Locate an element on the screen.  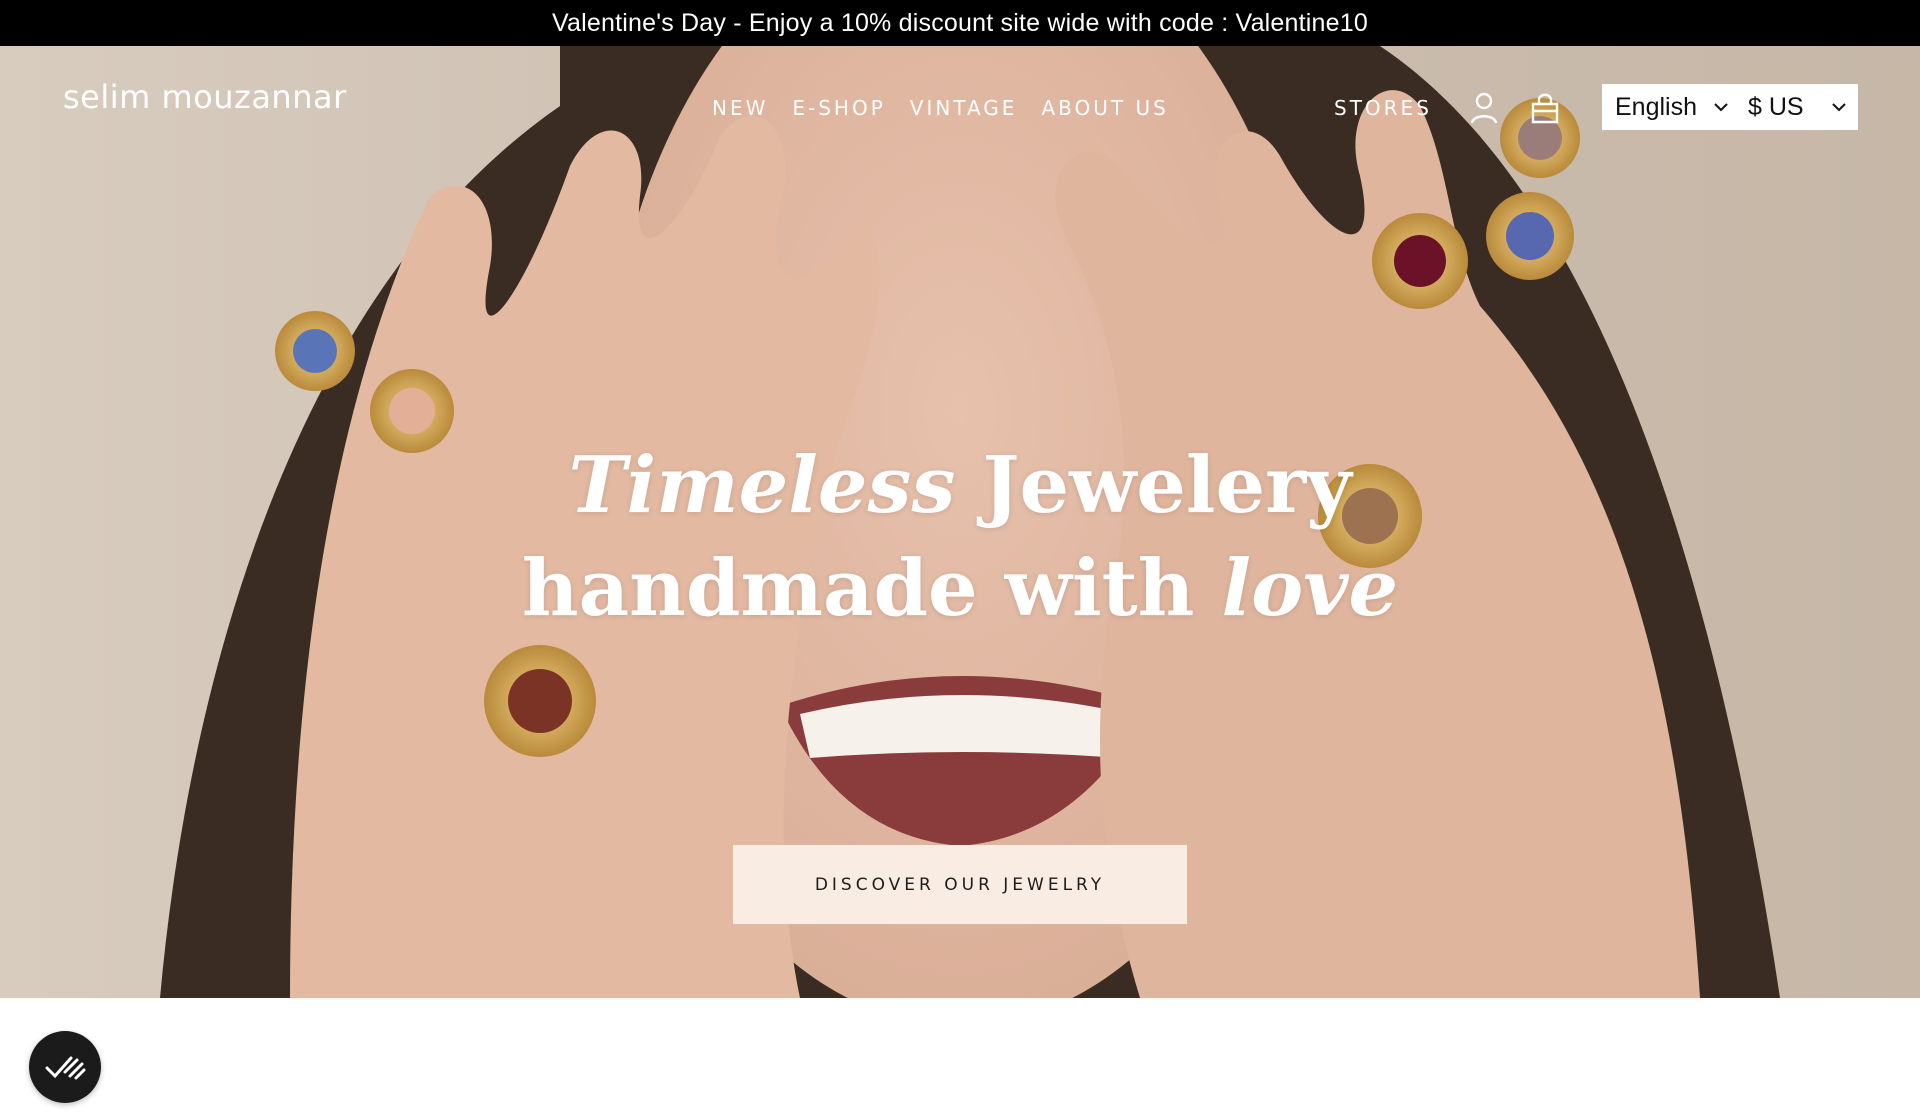
user-icon is located at coordinates (1484, 108).